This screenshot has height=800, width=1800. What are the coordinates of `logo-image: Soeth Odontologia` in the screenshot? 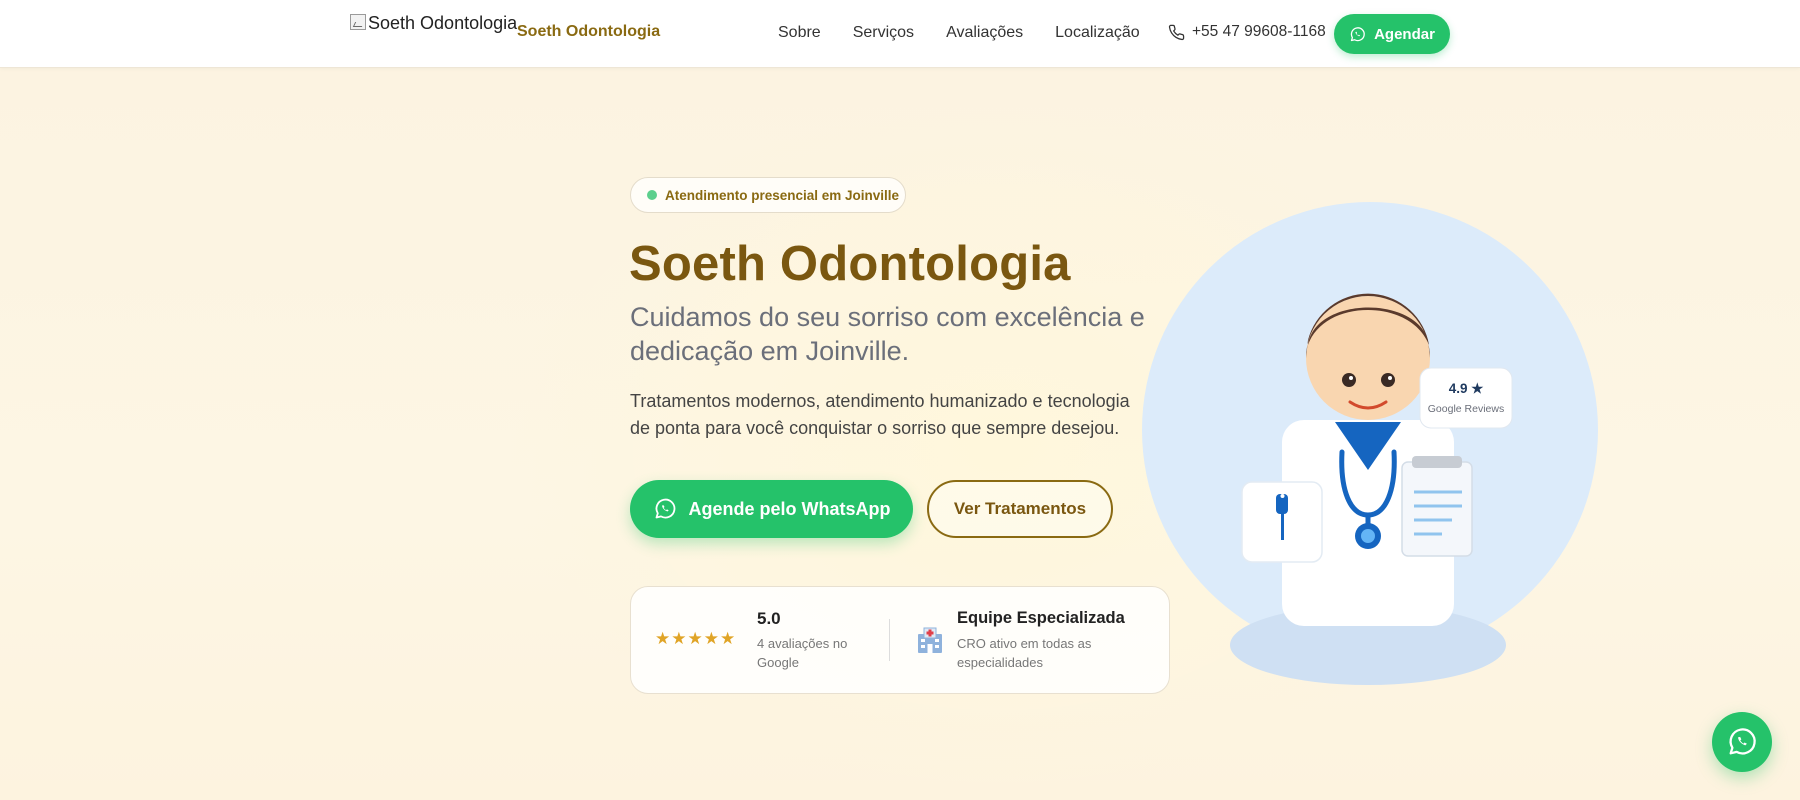 It's located at (433, 28).